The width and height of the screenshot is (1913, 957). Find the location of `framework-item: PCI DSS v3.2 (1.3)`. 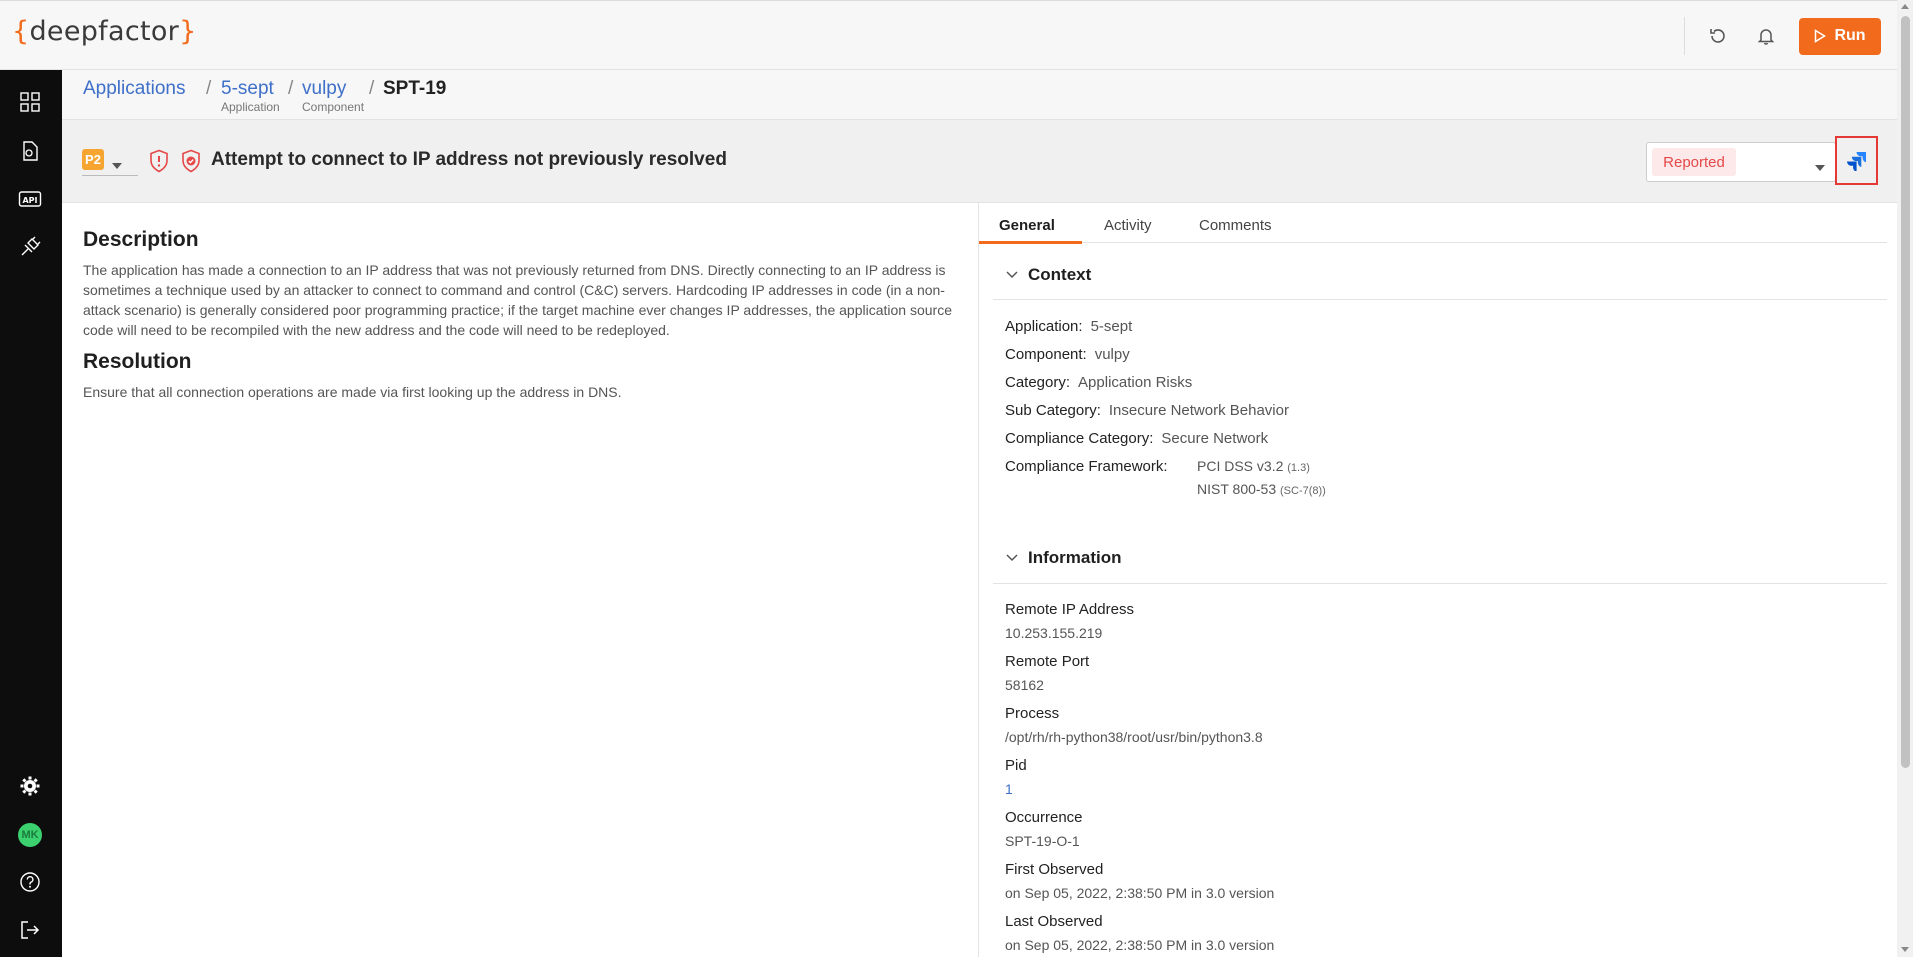

framework-item: PCI DSS v3.2 (1.3) is located at coordinates (1253, 466).